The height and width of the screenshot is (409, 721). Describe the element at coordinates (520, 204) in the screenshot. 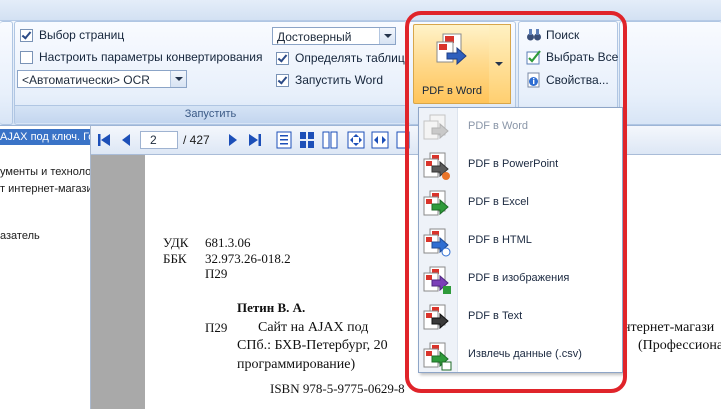

I see `menu-item-pdf-to-excel: PDF в Excel` at that location.